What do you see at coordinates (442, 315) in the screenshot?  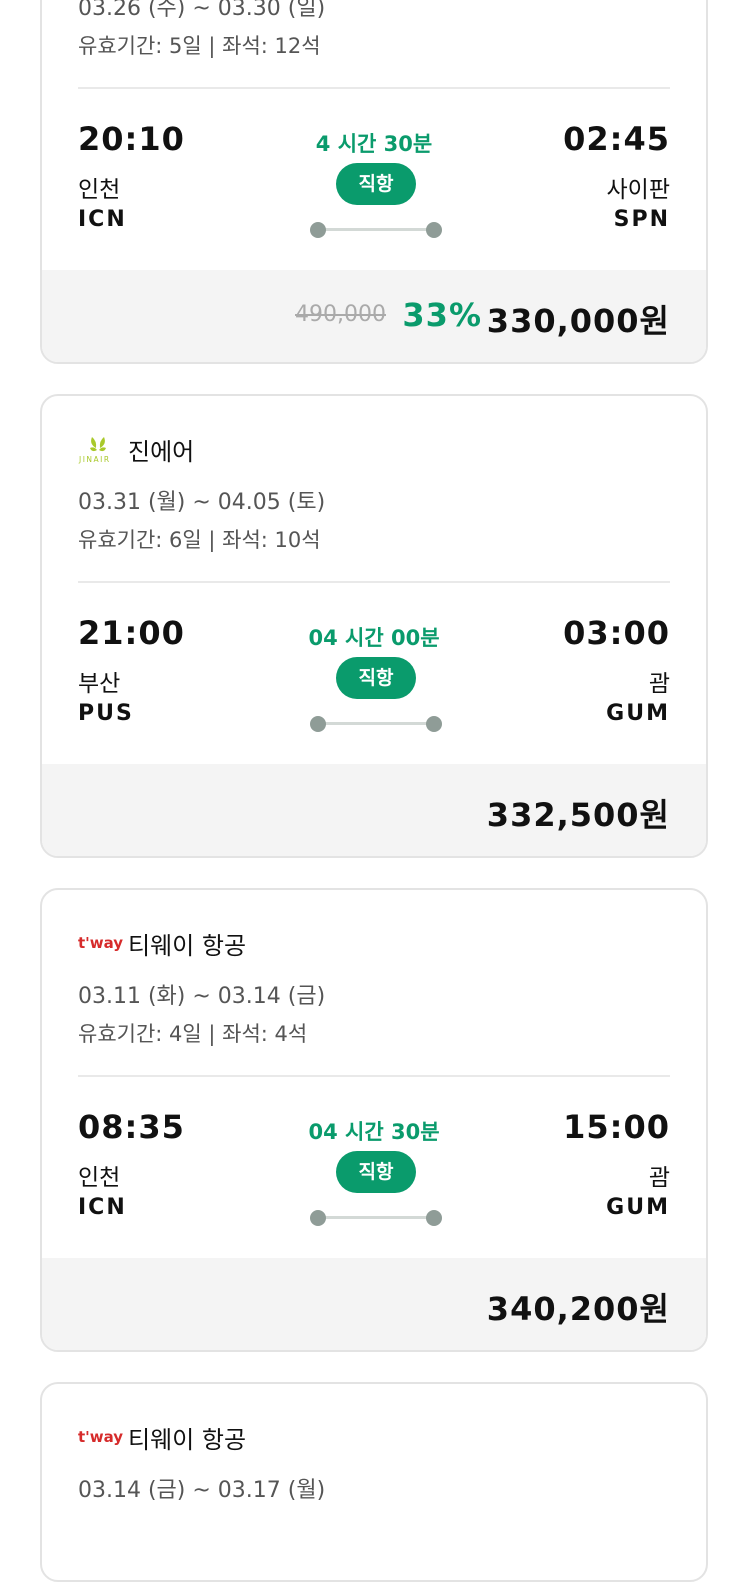 I see `discount-rate: 33%` at bounding box center [442, 315].